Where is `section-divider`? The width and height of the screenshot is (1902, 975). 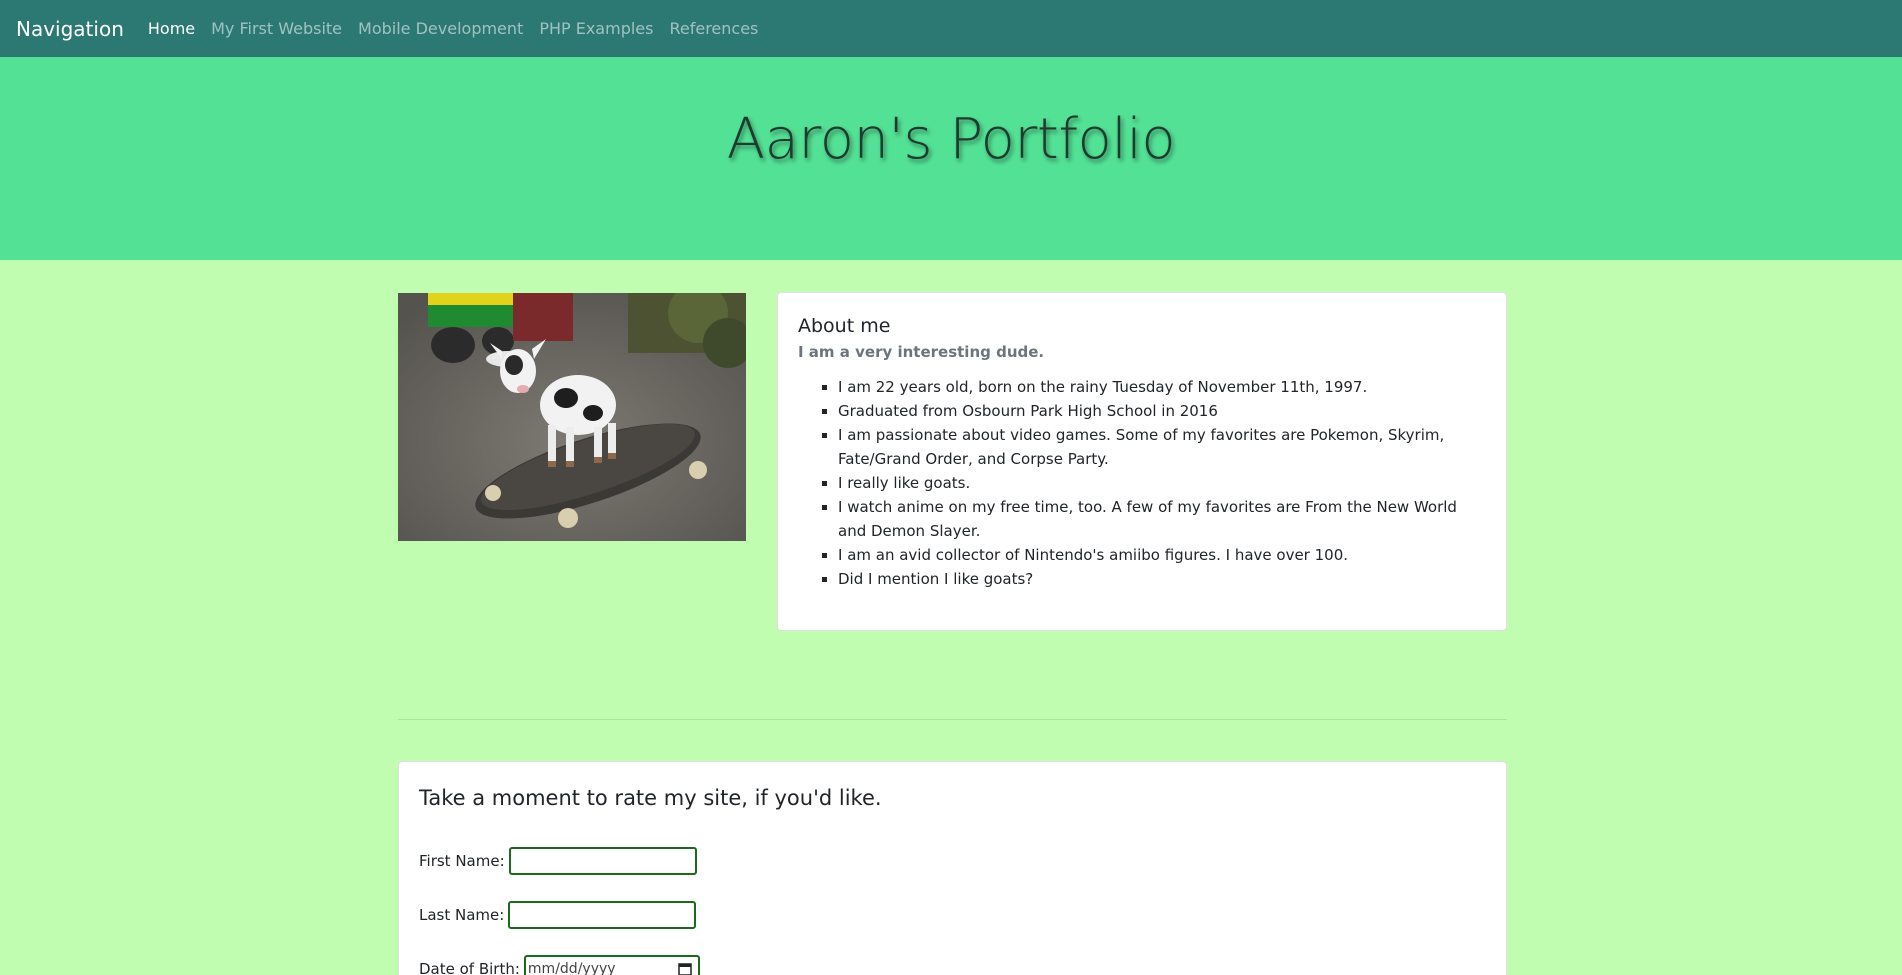
section-divider is located at coordinates (952, 719).